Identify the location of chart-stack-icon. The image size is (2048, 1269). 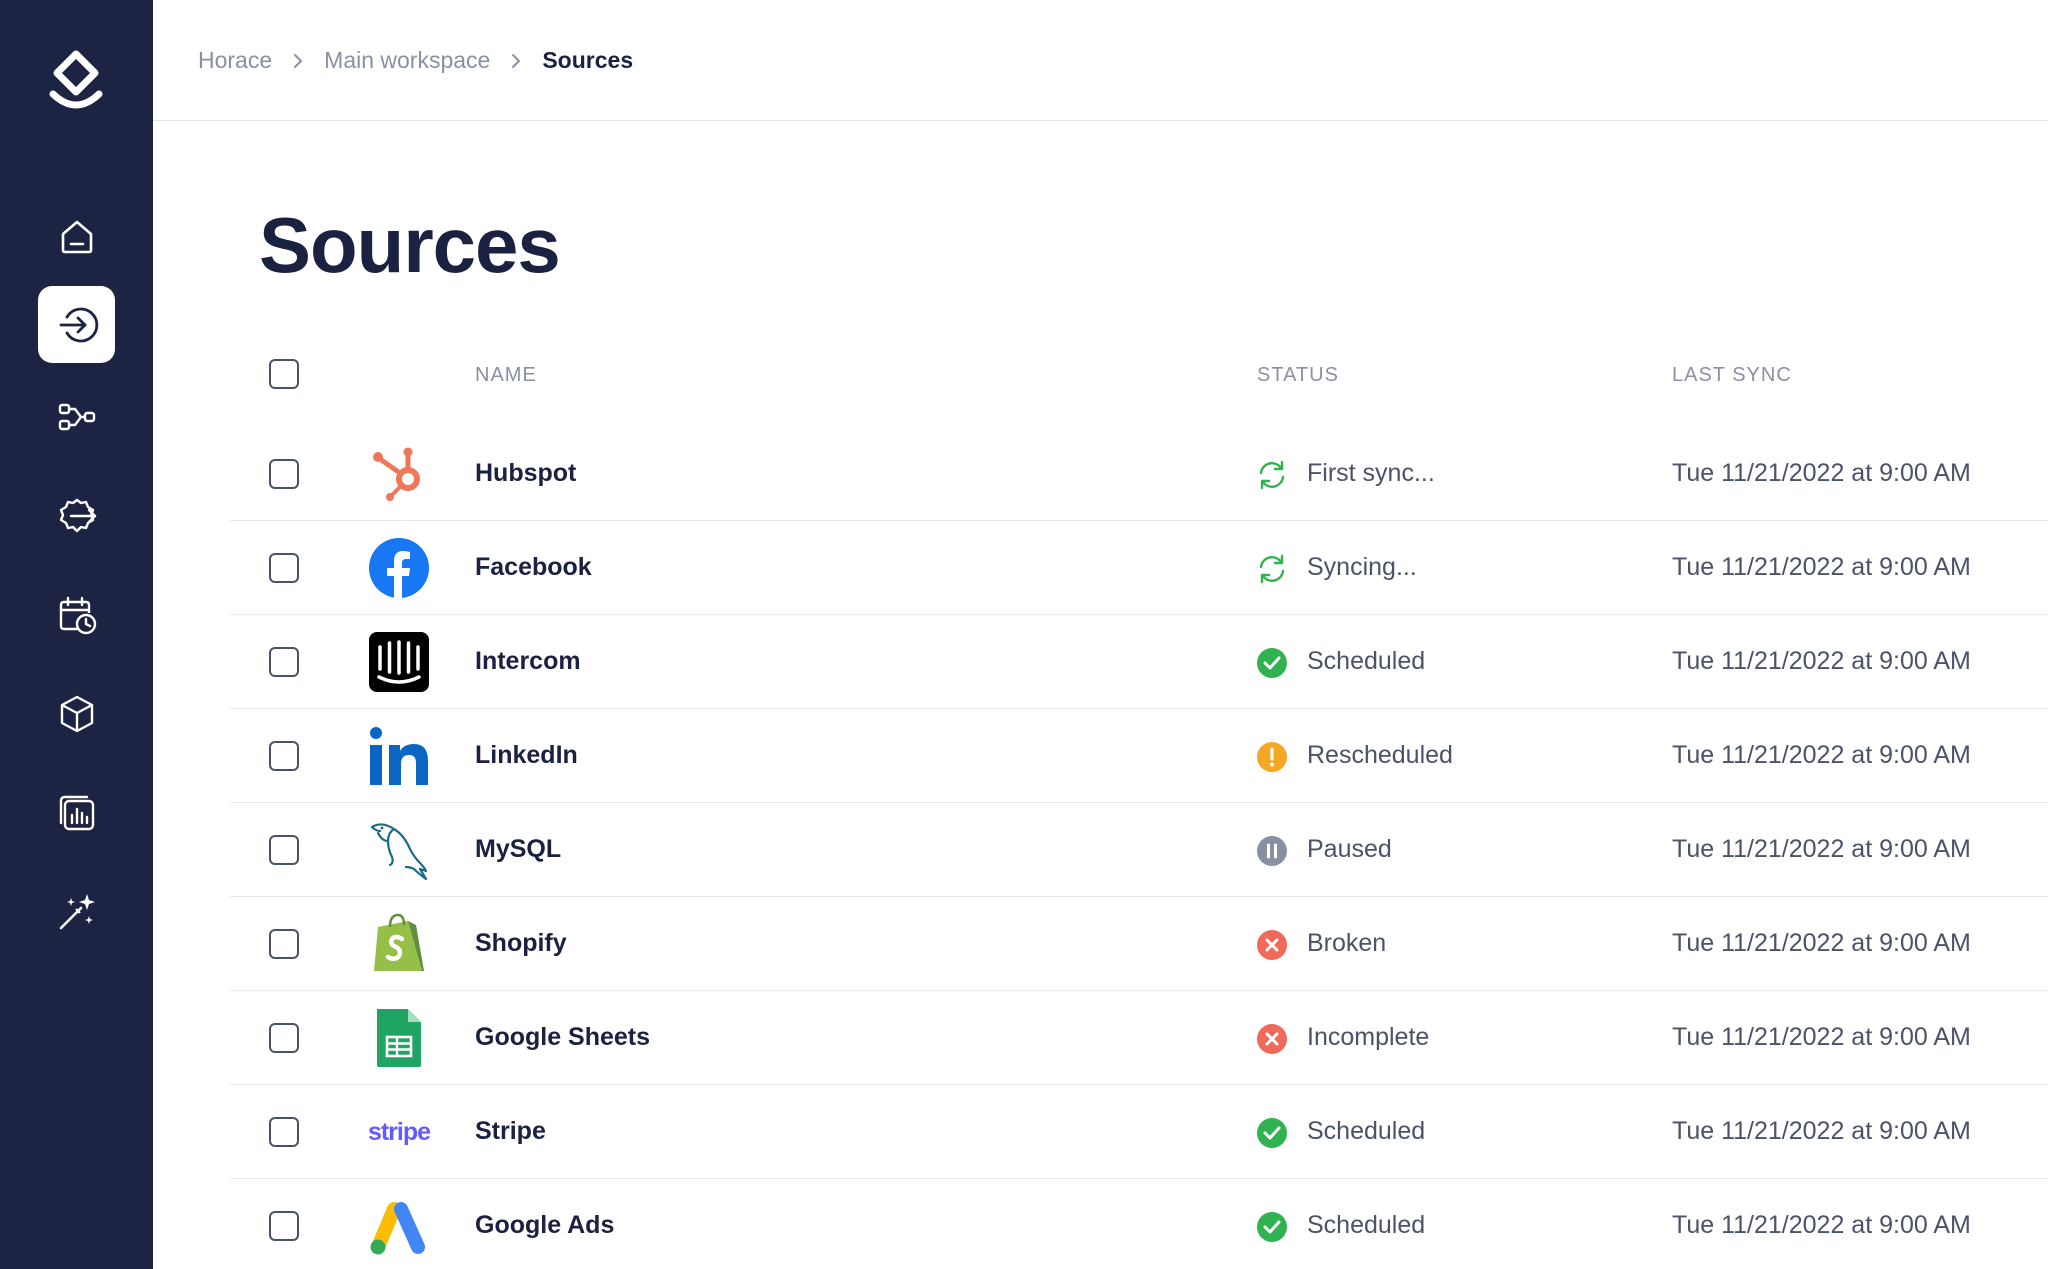
(76, 812).